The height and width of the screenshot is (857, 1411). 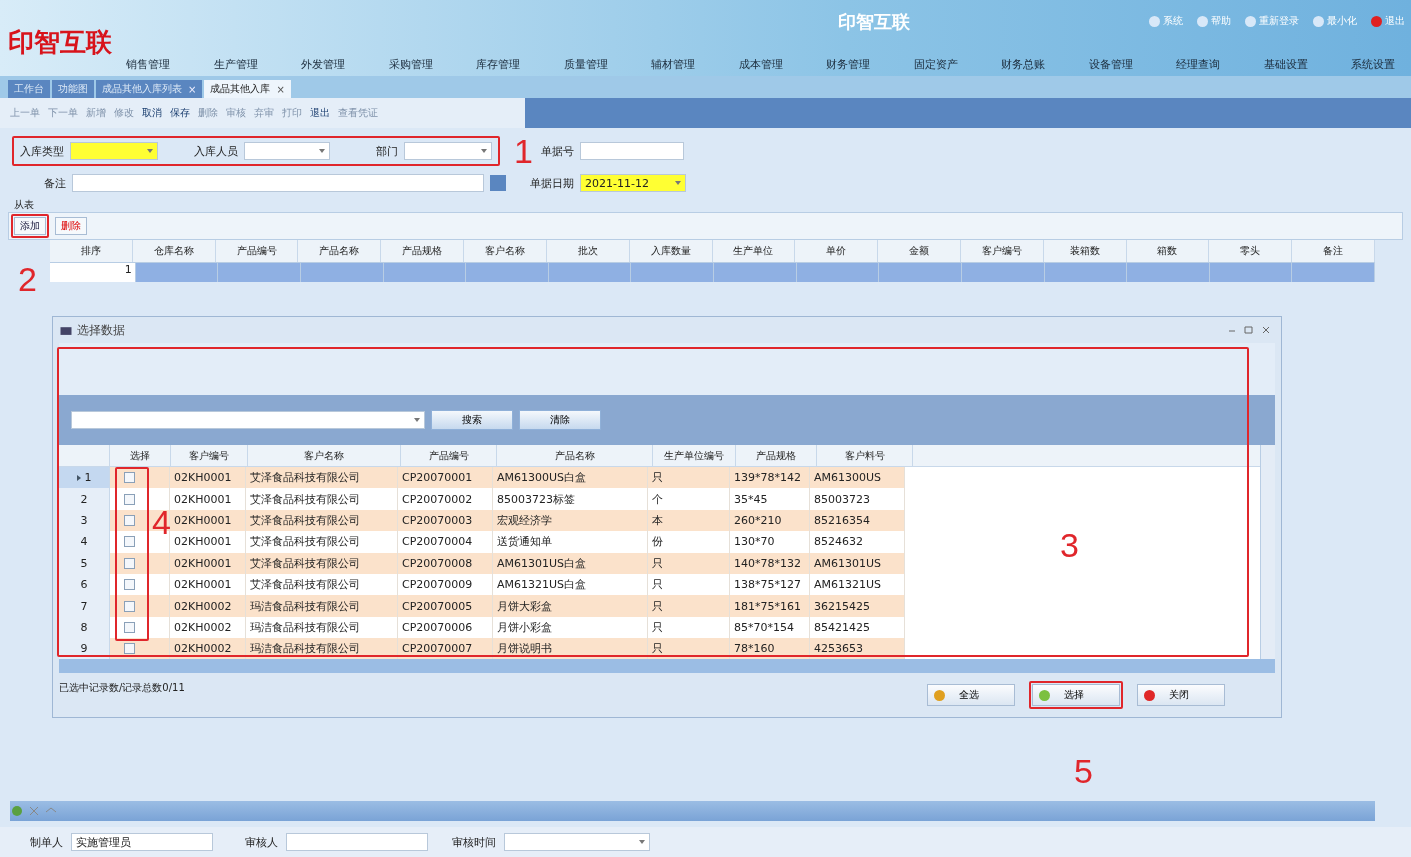 What do you see at coordinates (55, 183) in the screenshot?
I see `field-label: 备注` at bounding box center [55, 183].